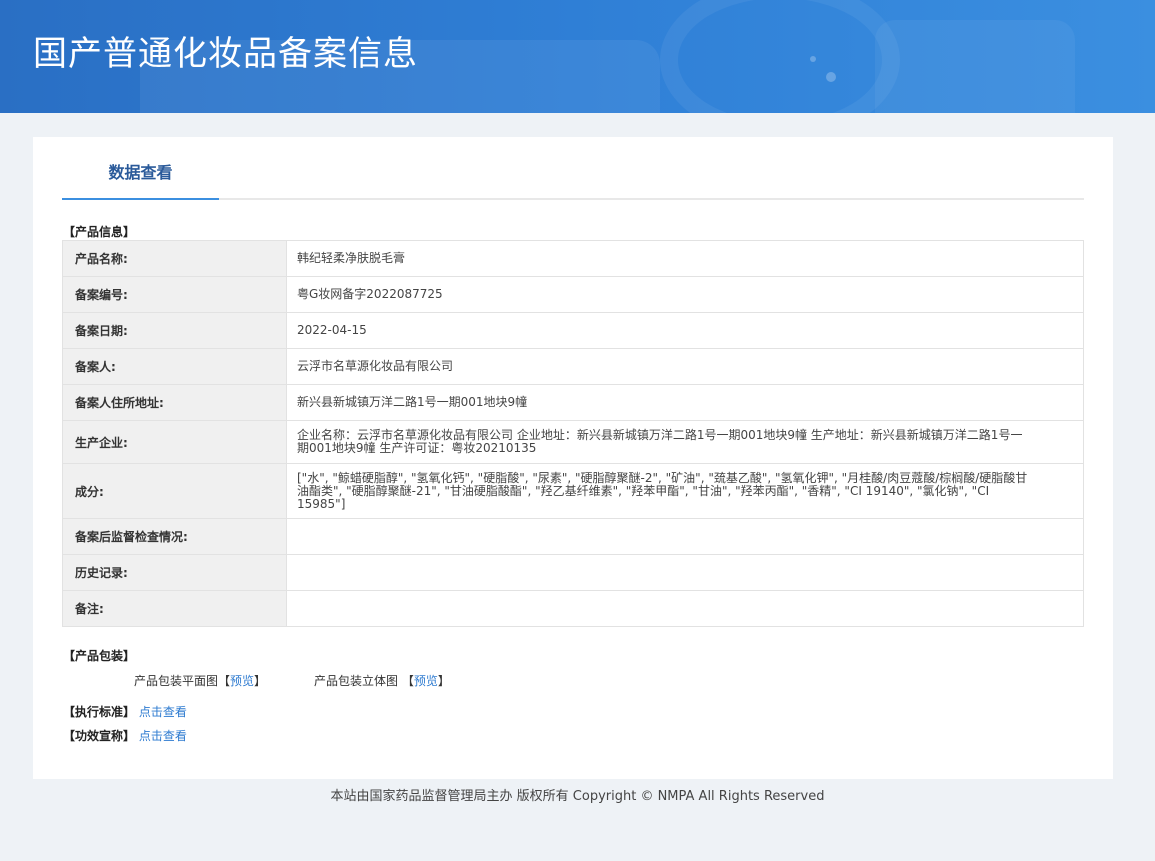  I want to click on info-row: 备案人住所地址: 新兴县新城镇万洋二路1号一期001地块9幢, so click(573, 402).